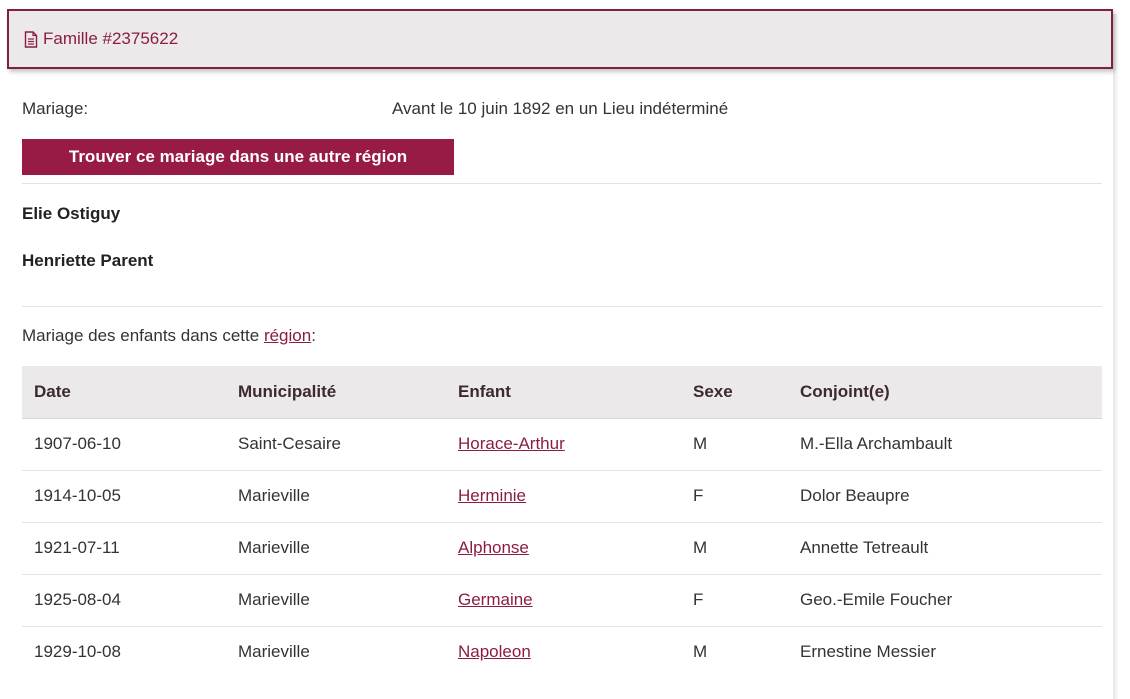 The image size is (1130, 699). Describe the element at coordinates (55, 108) in the screenshot. I see `marriage-label: Mariage:` at that location.